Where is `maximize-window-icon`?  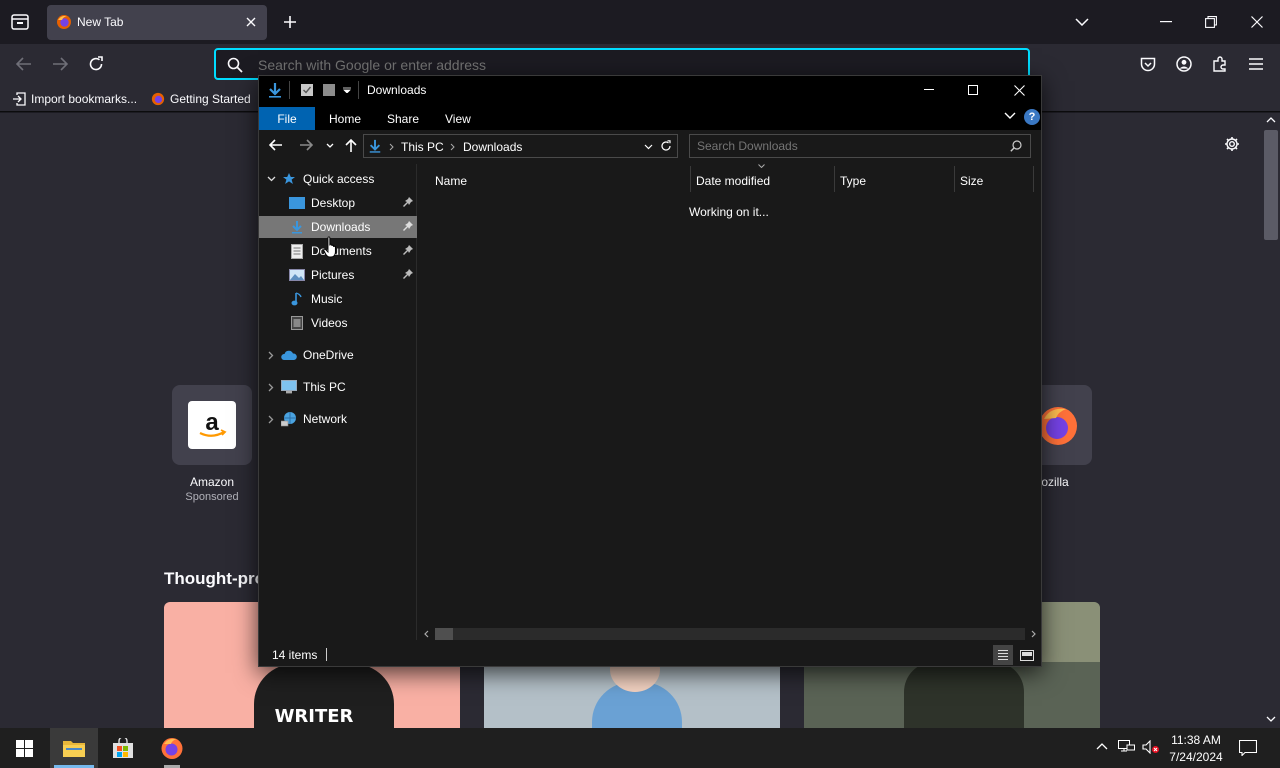 maximize-window-icon is located at coordinates (973, 90).